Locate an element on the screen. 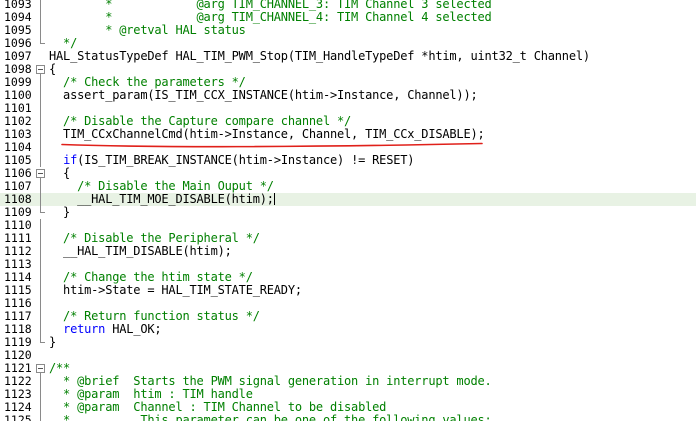  text-caret is located at coordinates (274, 199).